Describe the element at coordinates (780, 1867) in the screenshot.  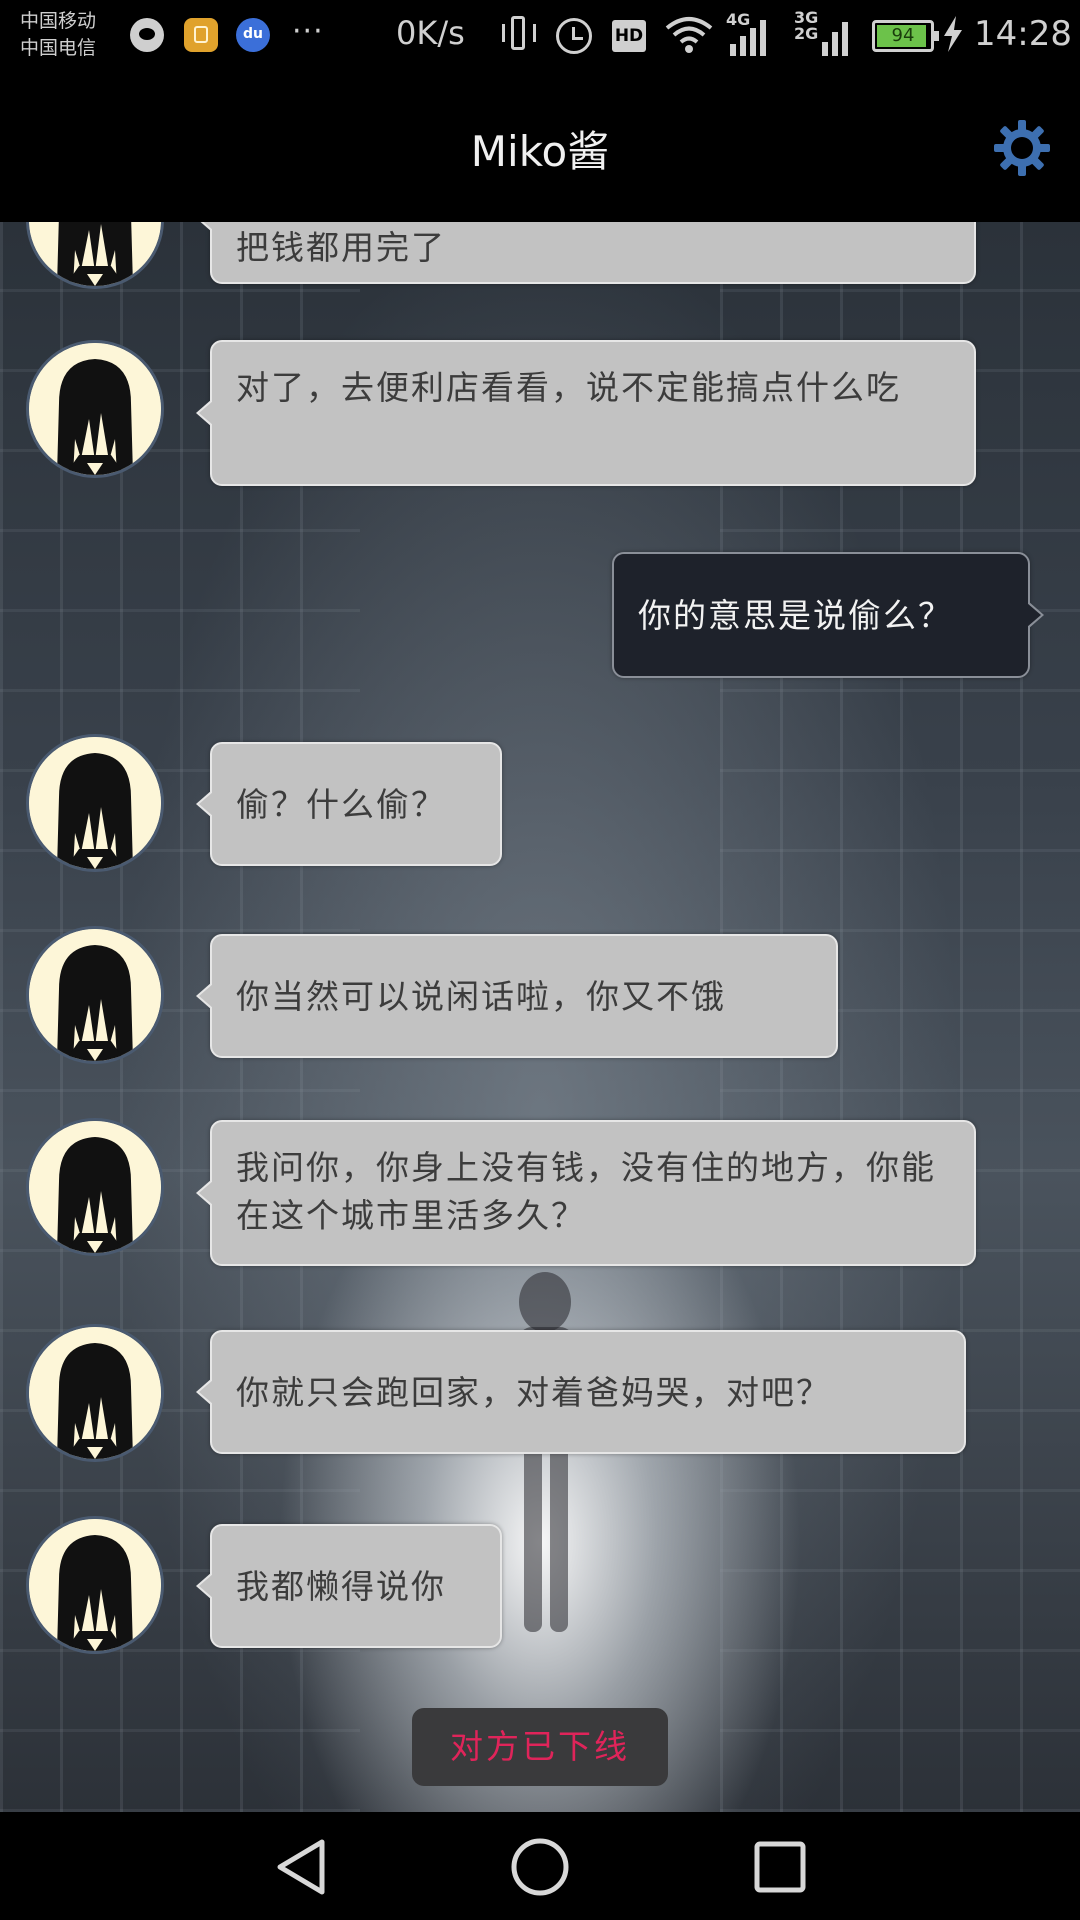
I see `recent-square-icon` at that location.